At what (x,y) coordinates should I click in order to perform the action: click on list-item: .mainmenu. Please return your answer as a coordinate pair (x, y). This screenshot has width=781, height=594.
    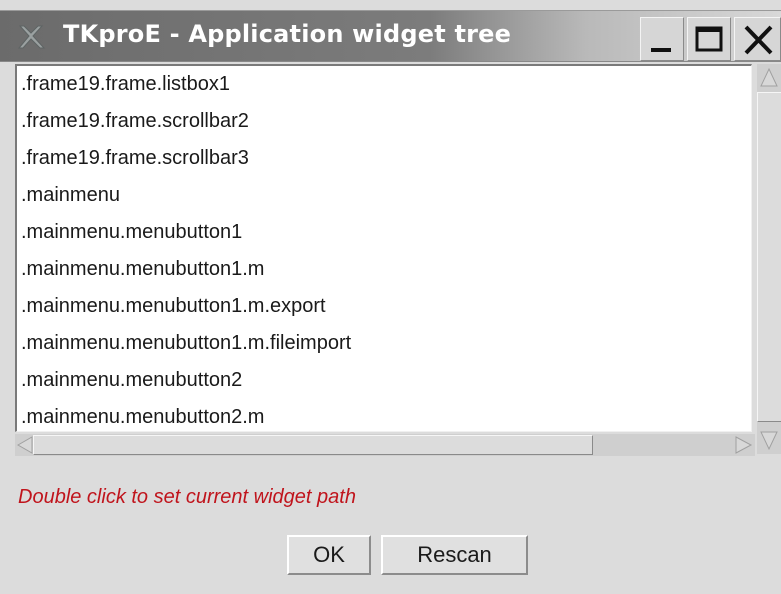
    Looking at the image, I should click on (70, 195).